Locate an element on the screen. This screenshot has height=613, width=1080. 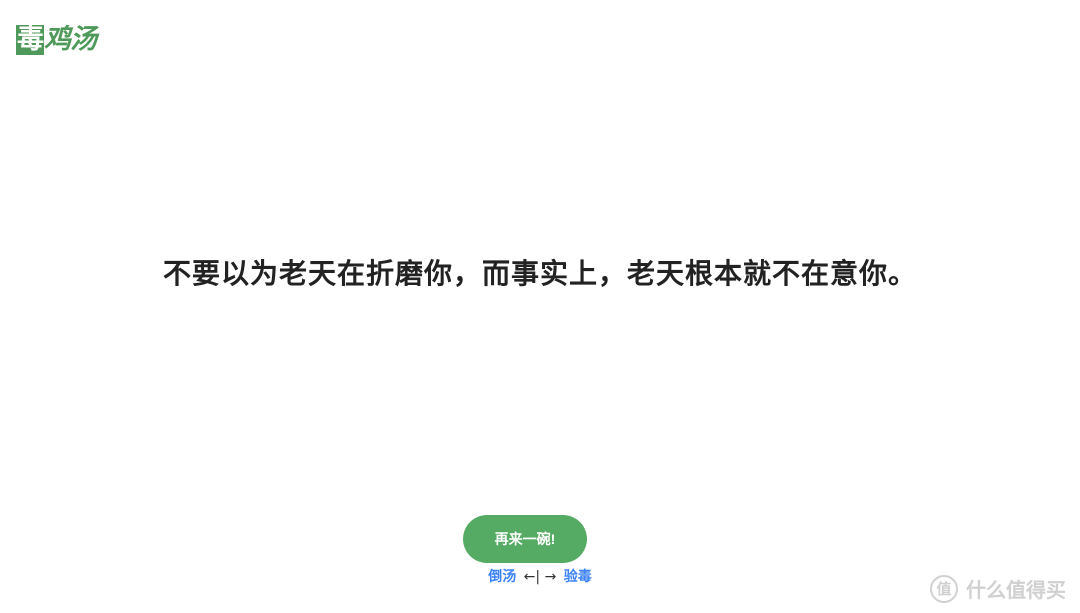
watermark-text: 什么值得买 is located at coordinates (1016, 590).